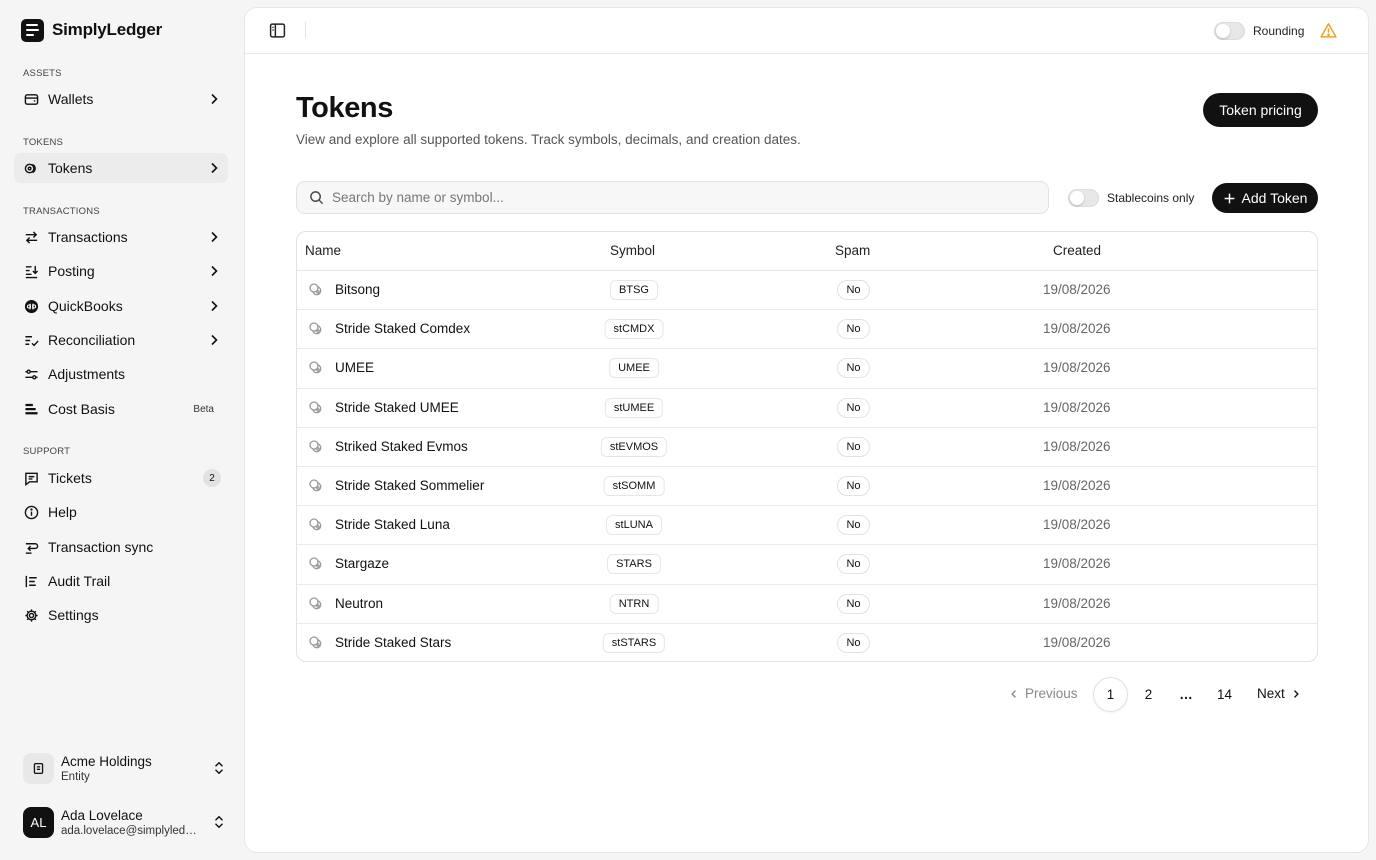 The width and height of the screenshot is (1376, 860). Describe the element at coordinates (393, 642) in the screenshot. I see `token-name: Stride Staked Stars` at that location.